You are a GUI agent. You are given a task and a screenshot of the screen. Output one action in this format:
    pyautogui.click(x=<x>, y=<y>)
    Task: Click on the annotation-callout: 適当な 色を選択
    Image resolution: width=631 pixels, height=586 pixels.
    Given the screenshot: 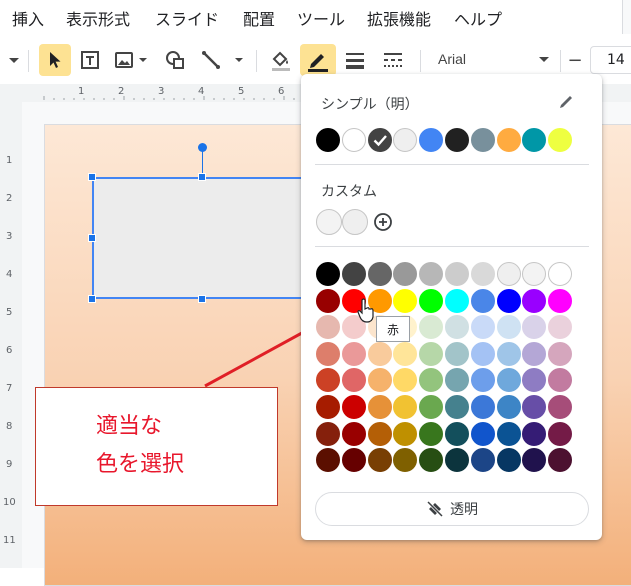 What is the action you would take?
    pyautogui.click(x=156, y=446)
    